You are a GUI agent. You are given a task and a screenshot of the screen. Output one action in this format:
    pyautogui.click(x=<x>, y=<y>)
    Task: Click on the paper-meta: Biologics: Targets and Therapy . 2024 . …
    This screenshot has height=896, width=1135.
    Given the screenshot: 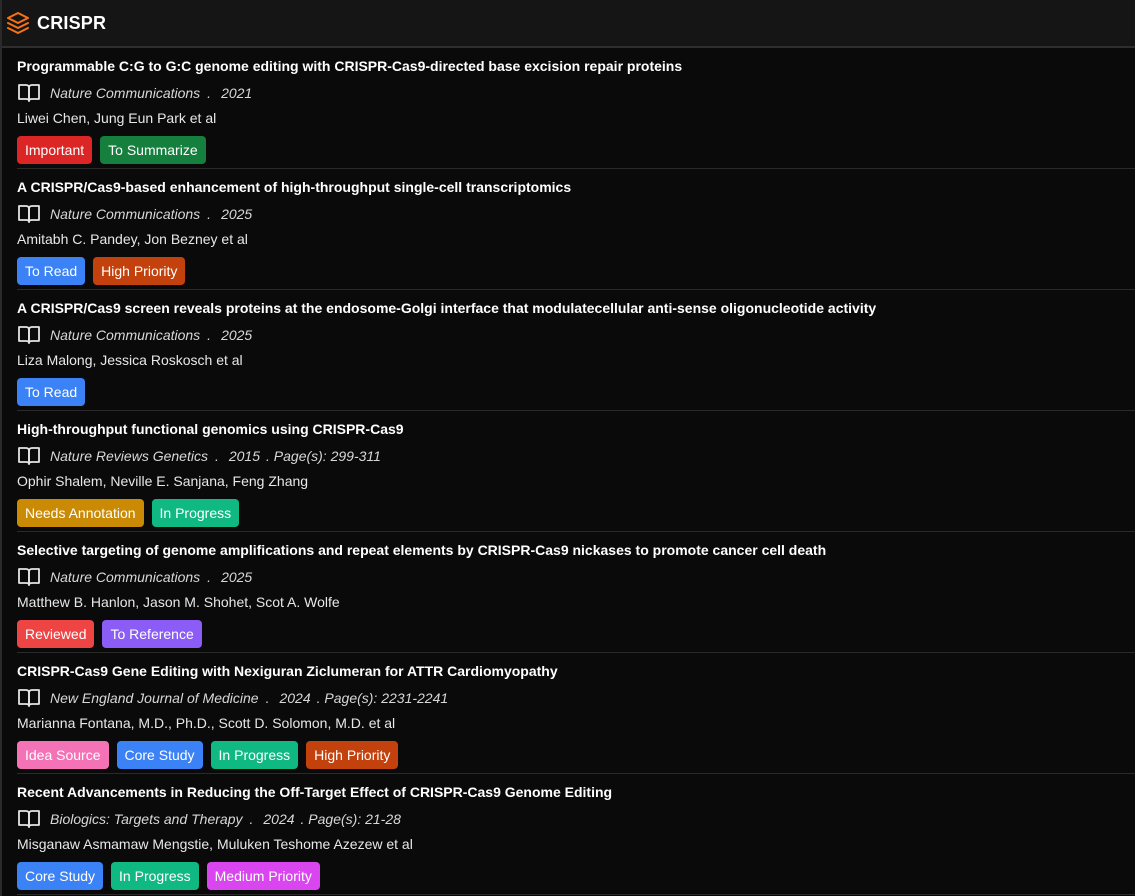 What is the action you would take?
    pyautogui.click(x=209, y=819)
    